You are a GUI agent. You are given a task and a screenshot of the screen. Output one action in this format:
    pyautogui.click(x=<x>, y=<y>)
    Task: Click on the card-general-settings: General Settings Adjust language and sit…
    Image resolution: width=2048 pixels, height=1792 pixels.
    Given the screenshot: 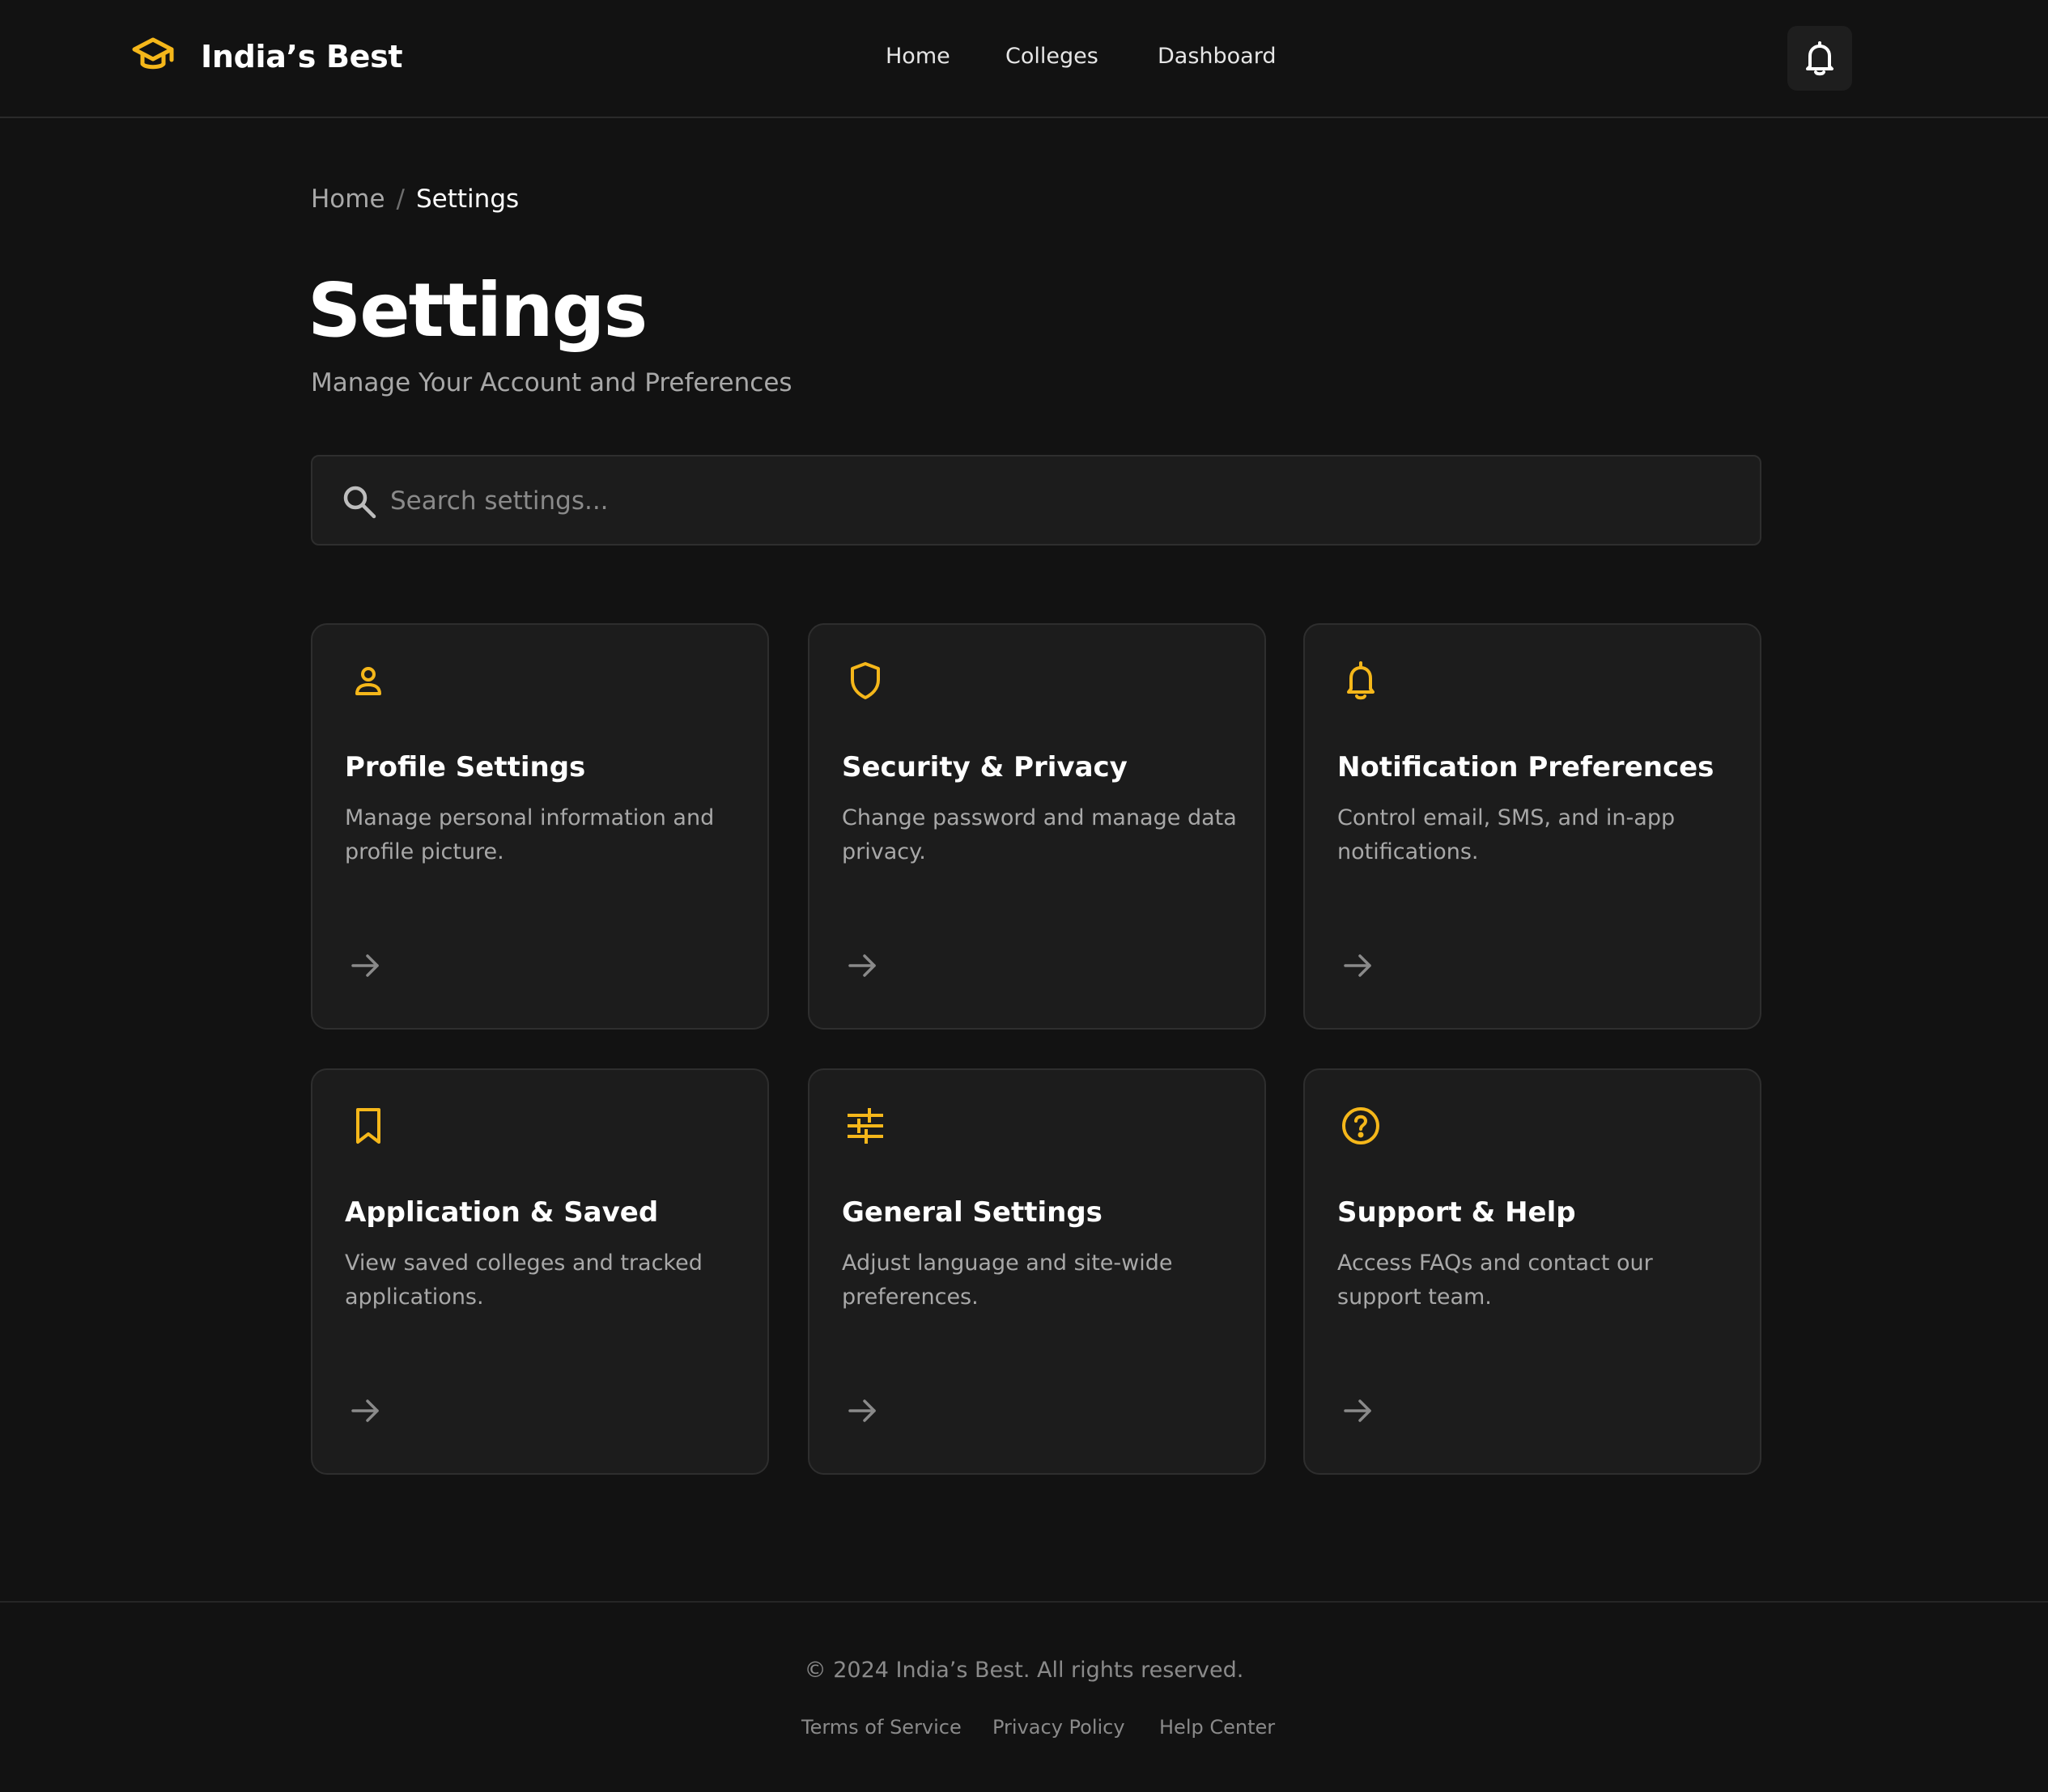 What is the action you would take?
    pyautogui.click(x=1037, y=1271)
    